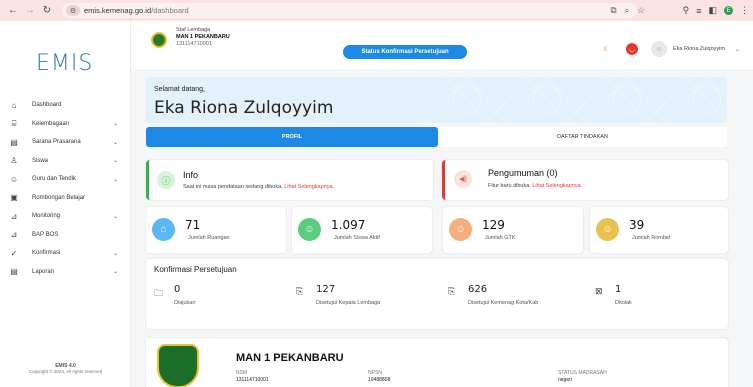 The image size is (753, 387). What do you see at coordinates (51, 123) in the screenshot?
I see `sidebar-item-label: Kelembagaan` at bounding box center [51, 123].